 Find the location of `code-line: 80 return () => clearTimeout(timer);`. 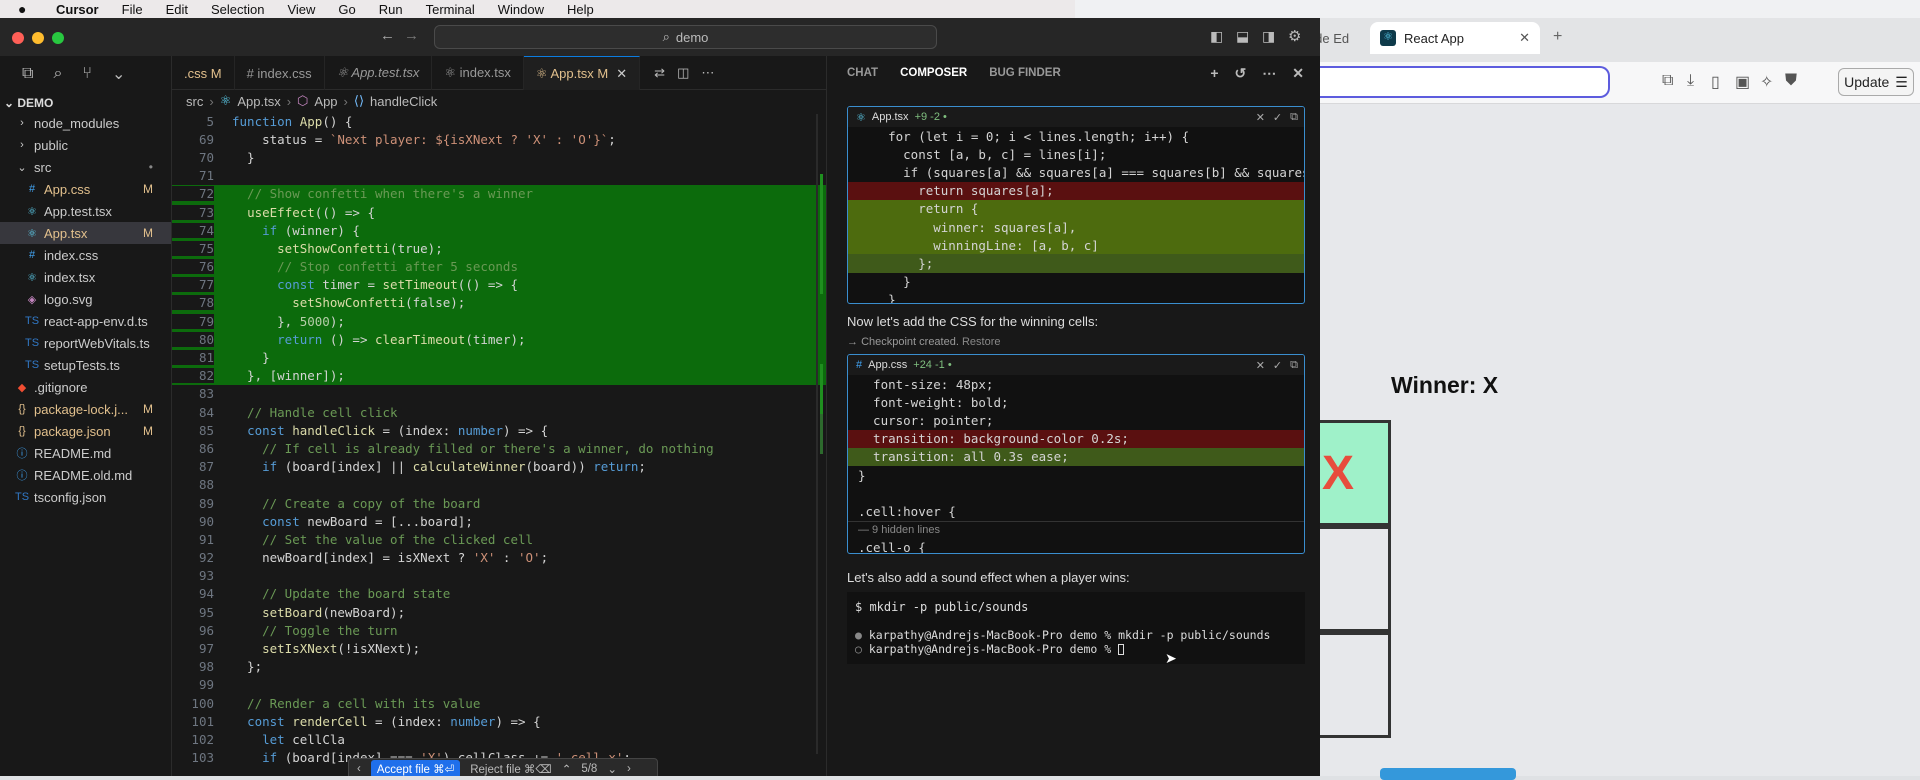

code-line: 80 return () => clearTimeout(timer); is located at coordinates (499, 339).